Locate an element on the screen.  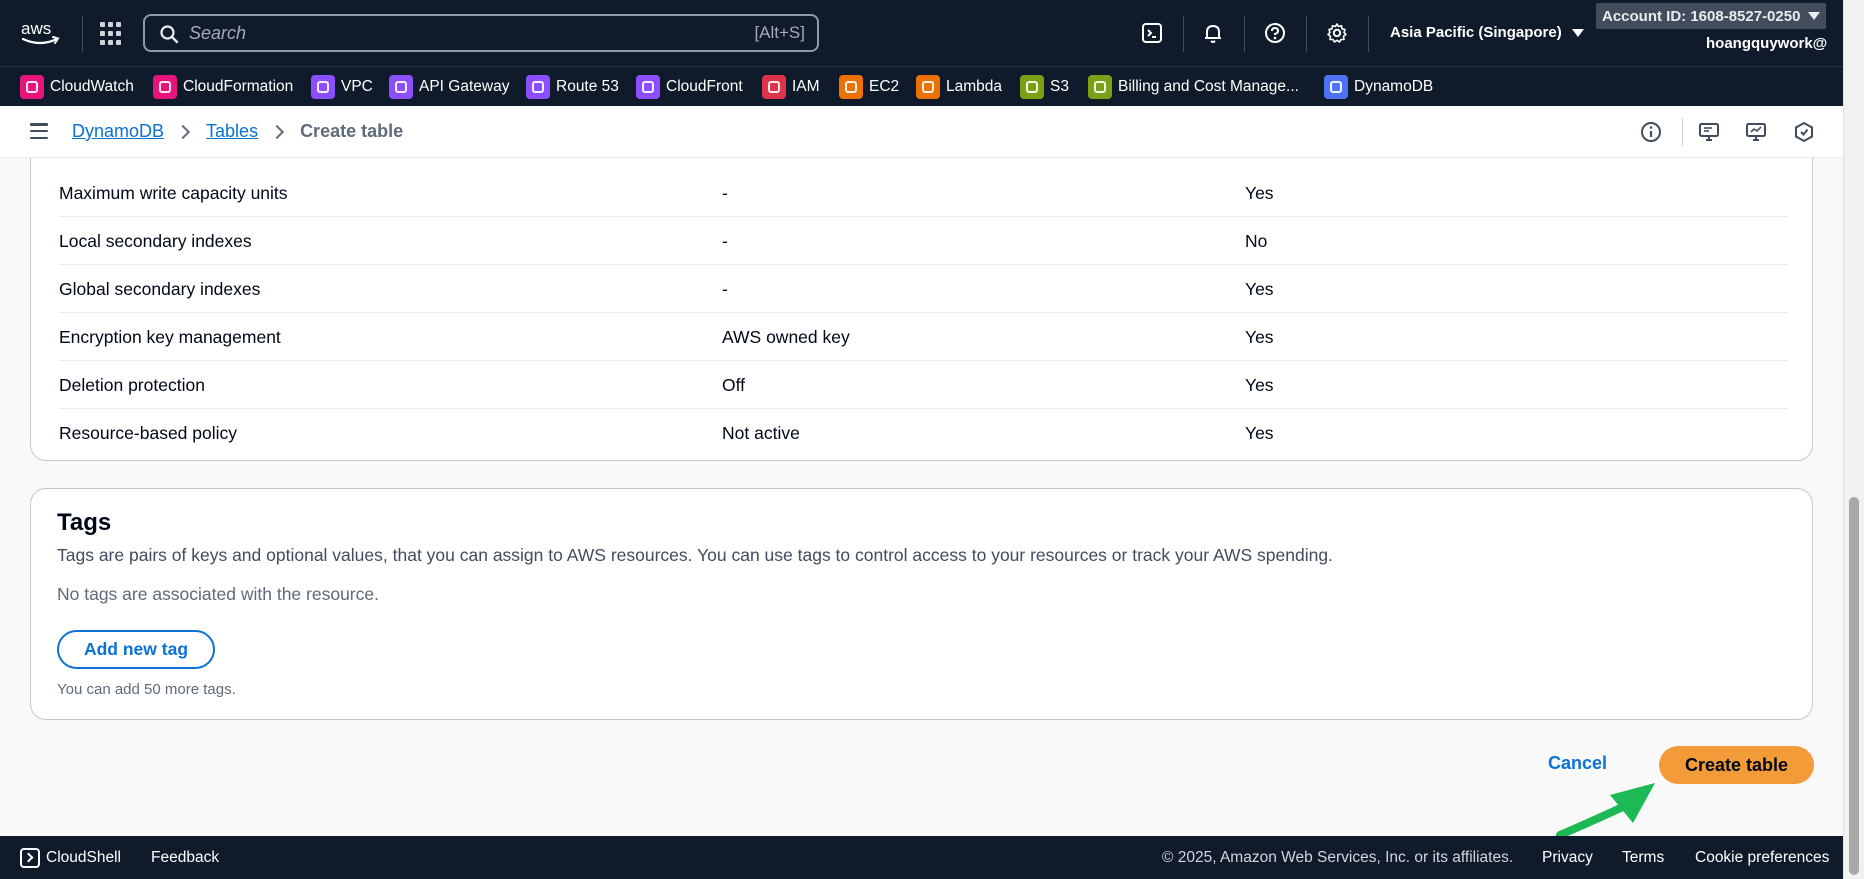
help-icon is located at coordinates (1275, 33).